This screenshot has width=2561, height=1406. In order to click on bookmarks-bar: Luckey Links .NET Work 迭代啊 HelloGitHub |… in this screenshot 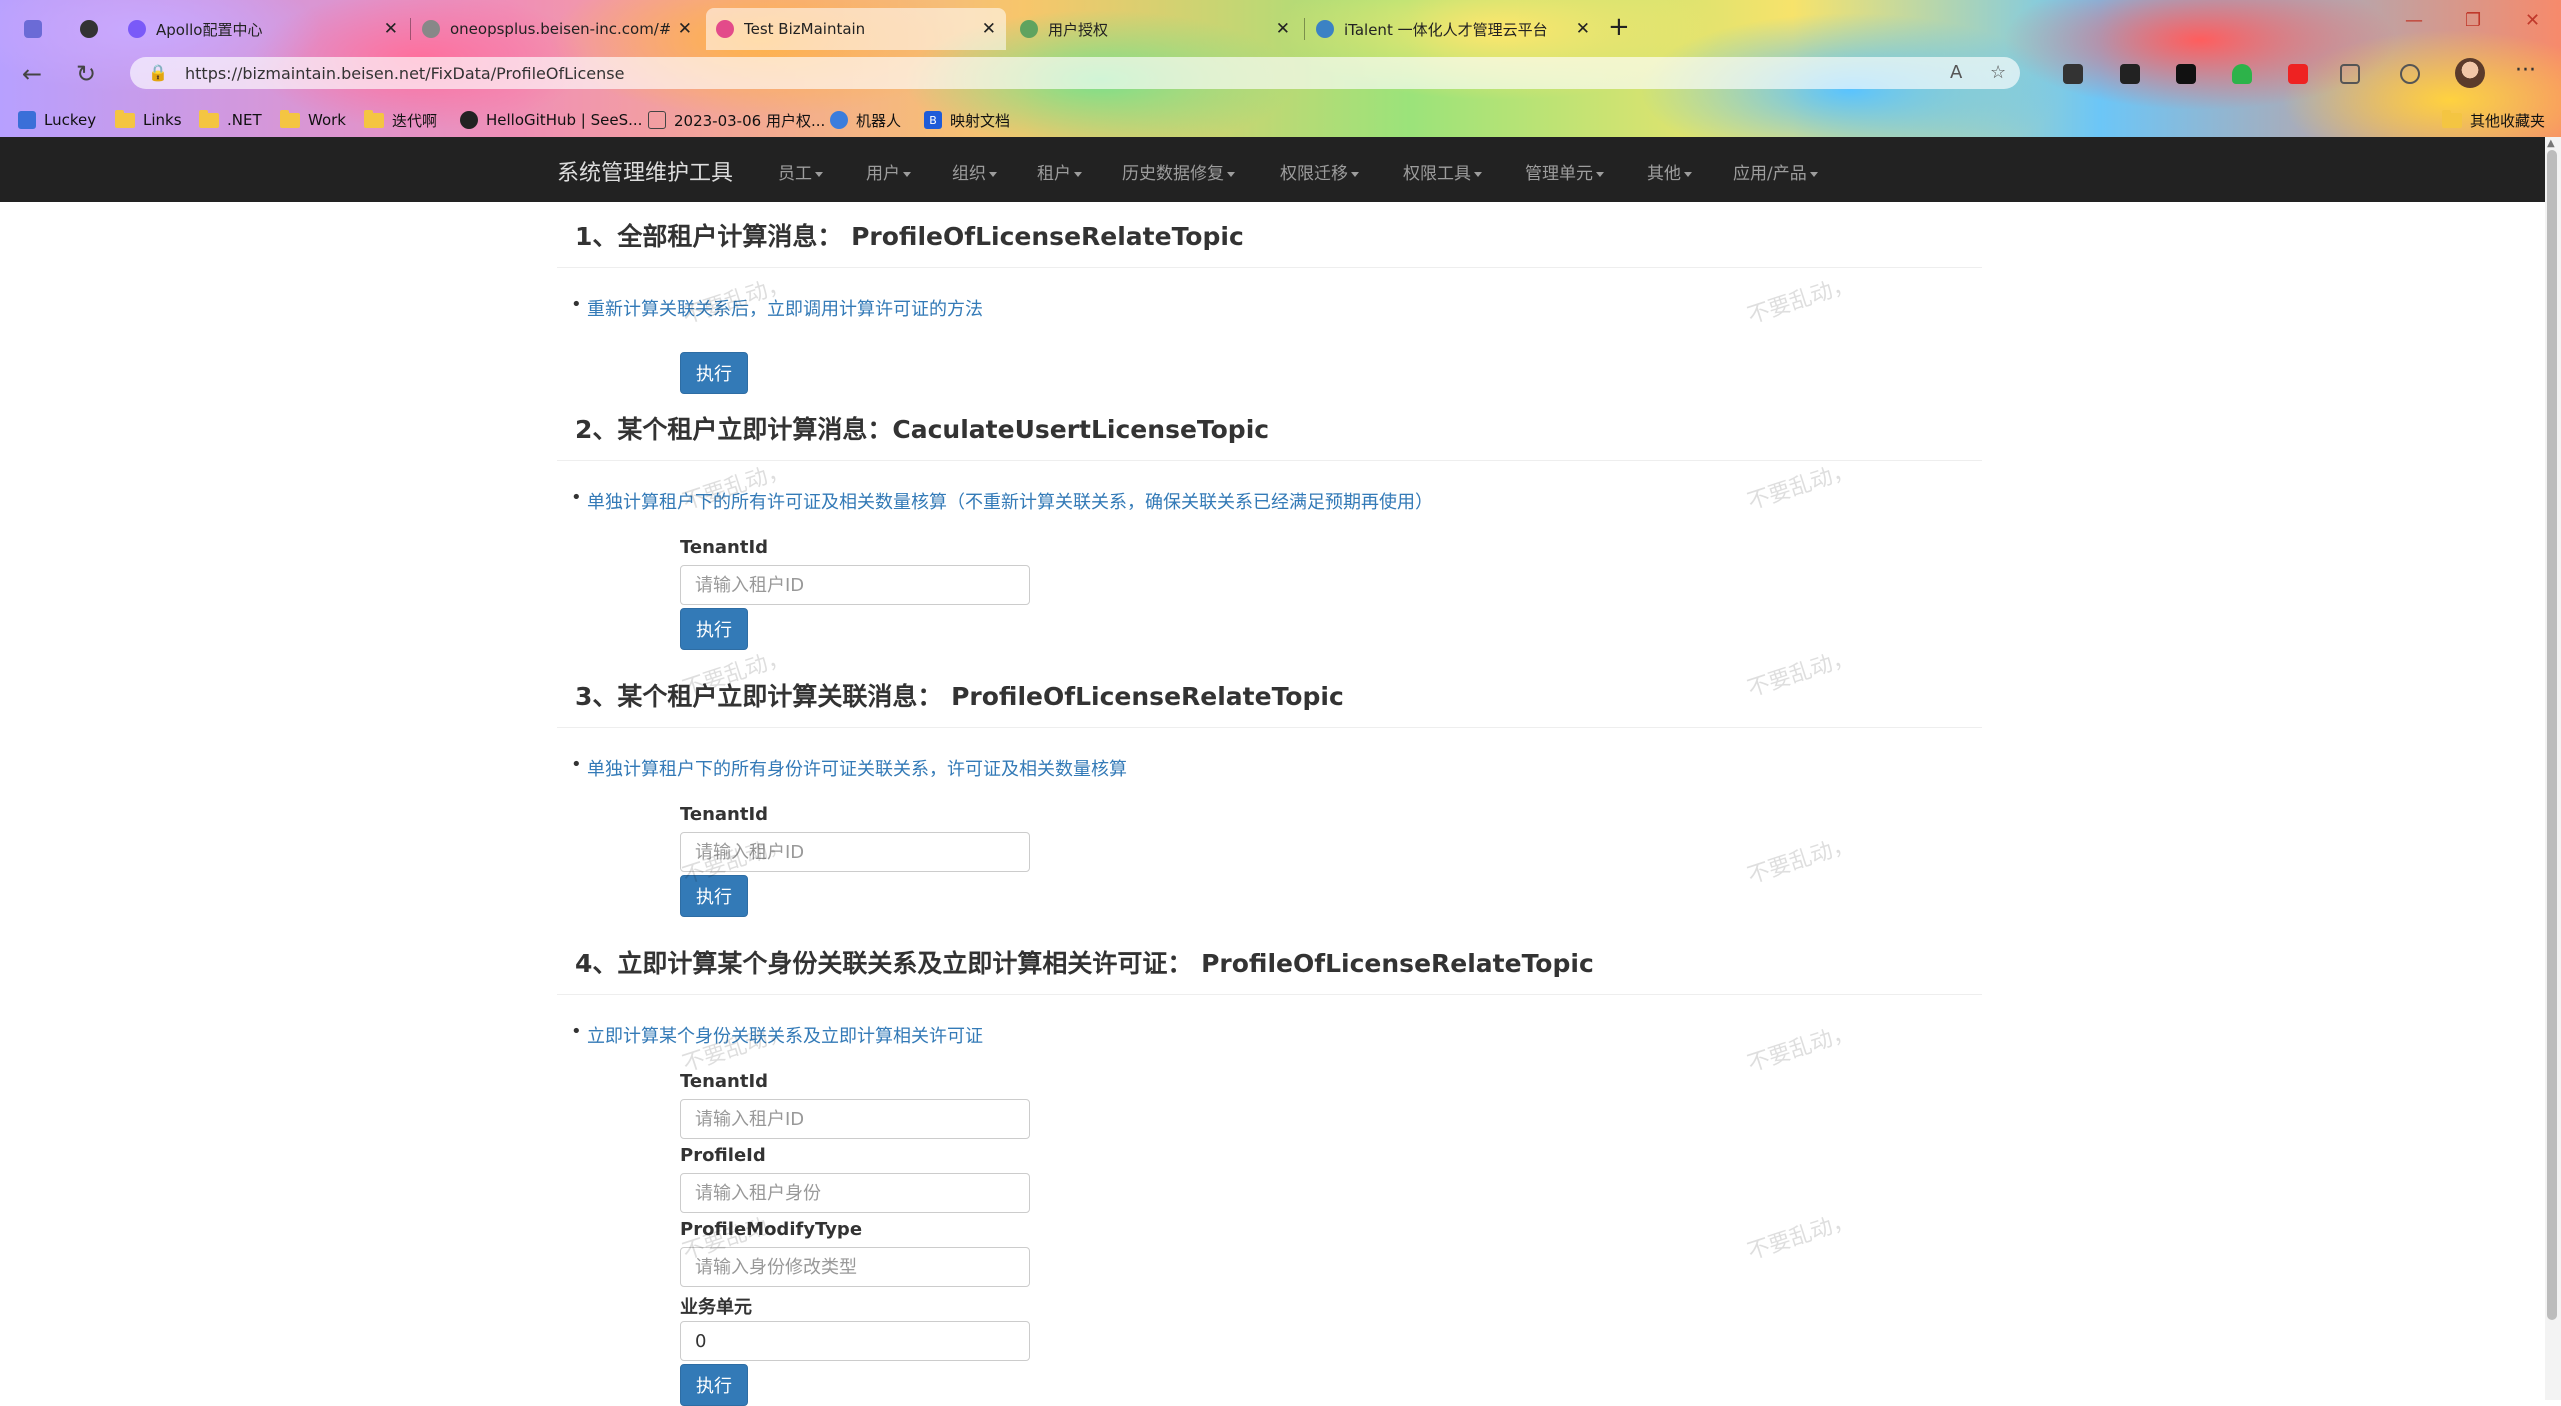, I will do `click(1280, 120)`.